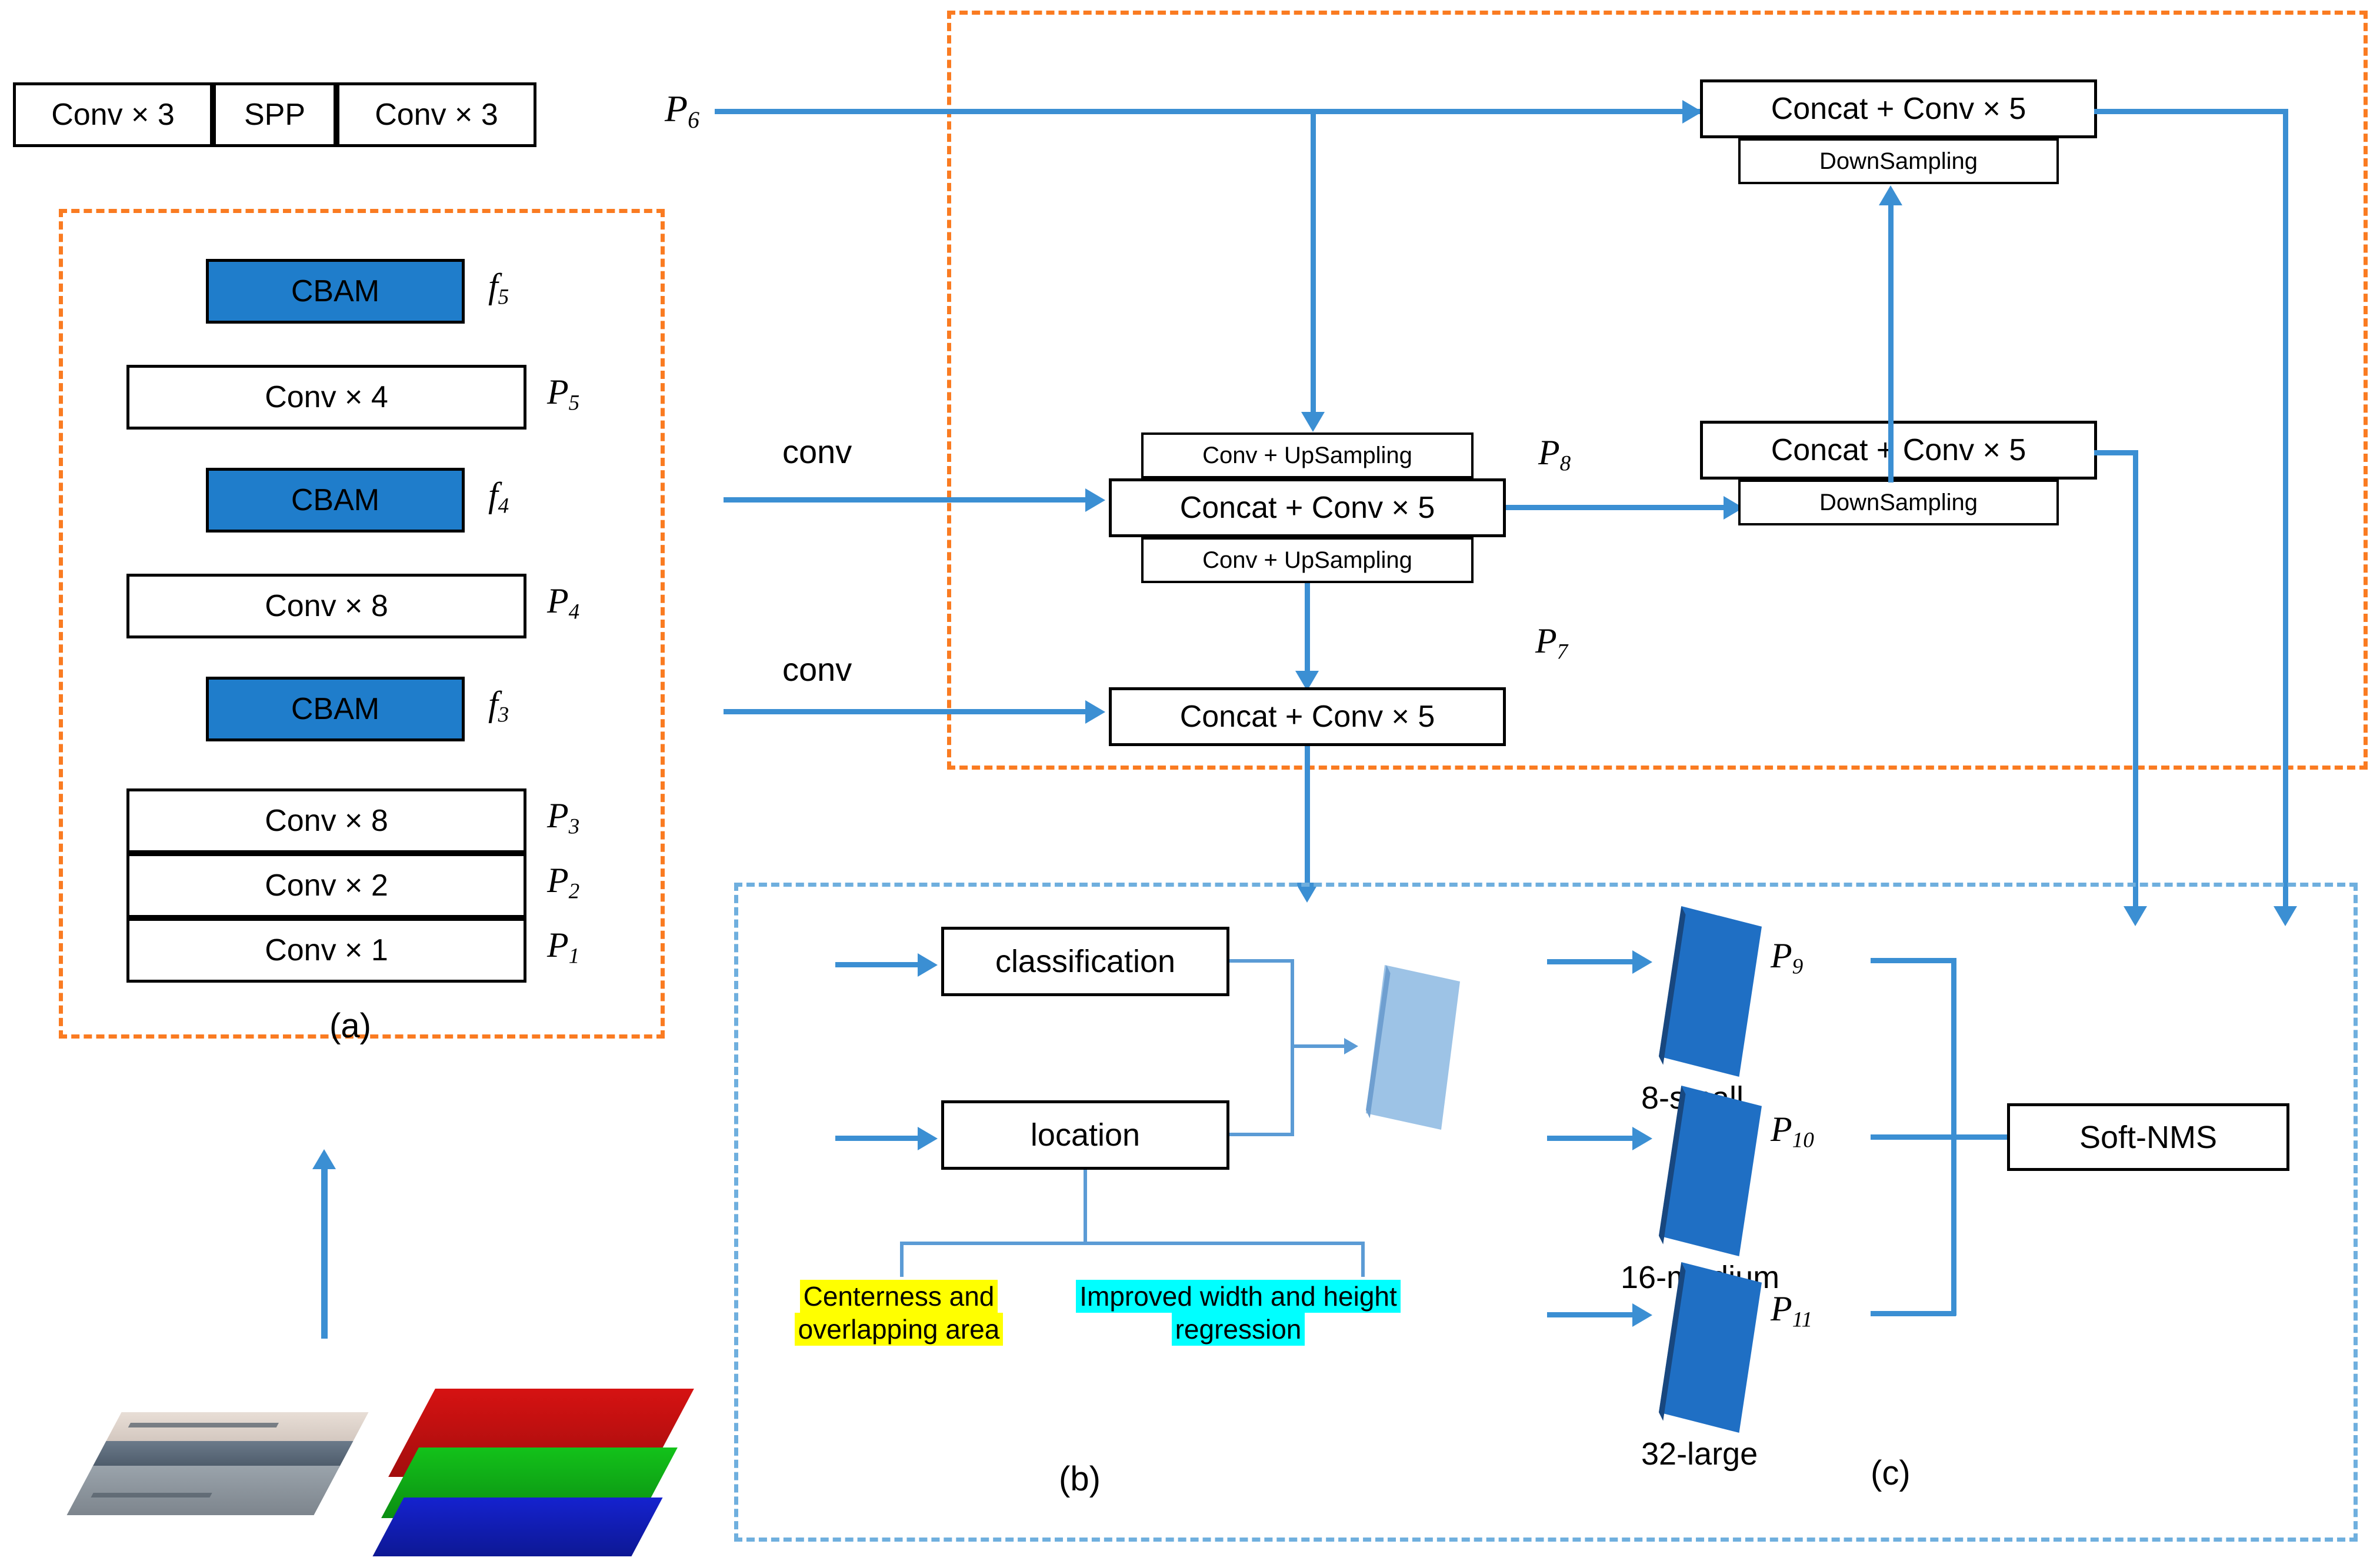  Describe the element at coordinates (563, 394) in the screenshot. I see `label-p5: P5` at that location.